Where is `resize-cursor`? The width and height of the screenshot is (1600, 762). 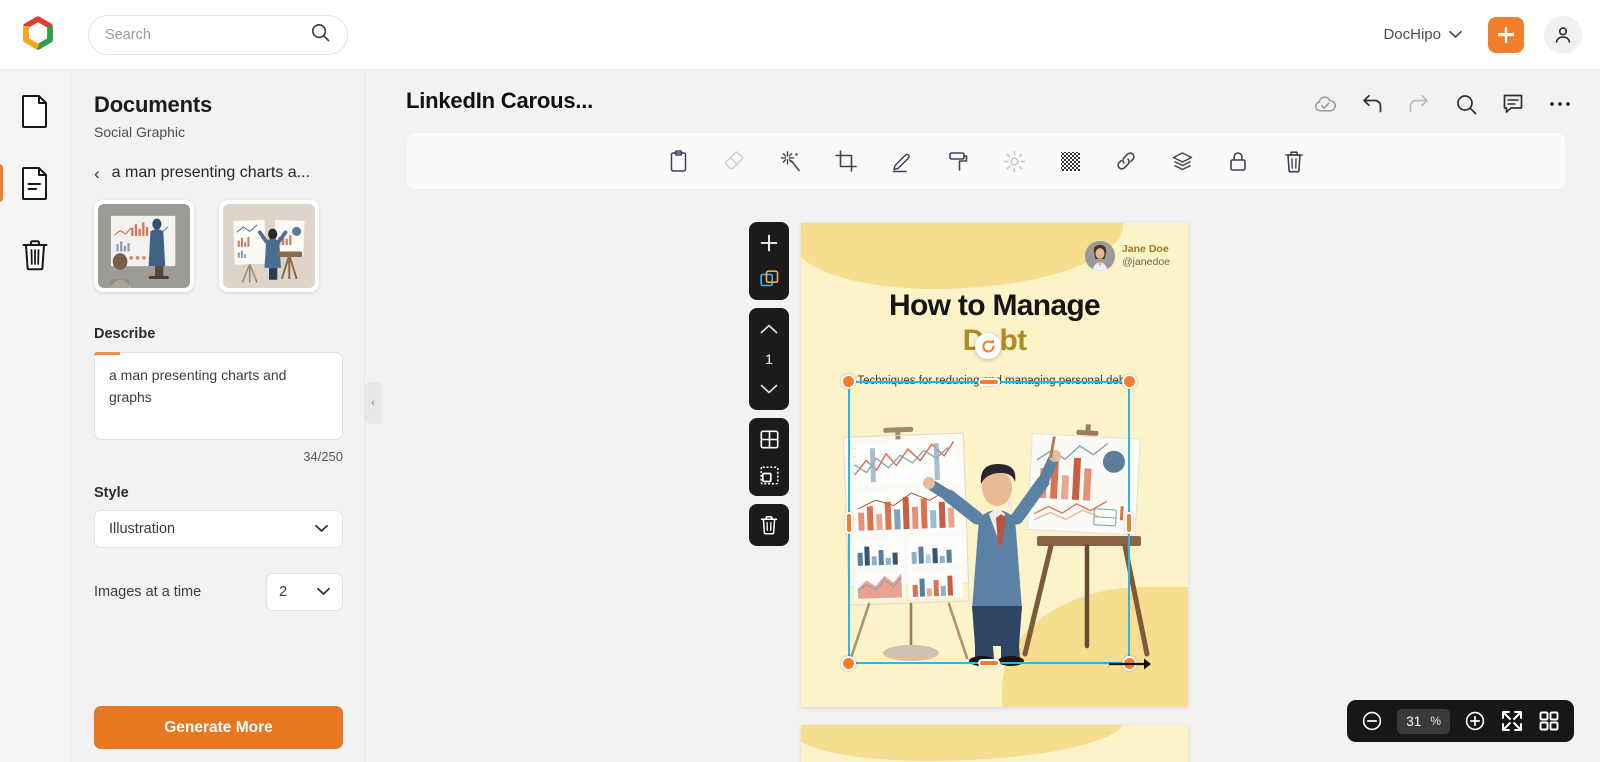
resize-cursor is located at coordinates (1130, 666).